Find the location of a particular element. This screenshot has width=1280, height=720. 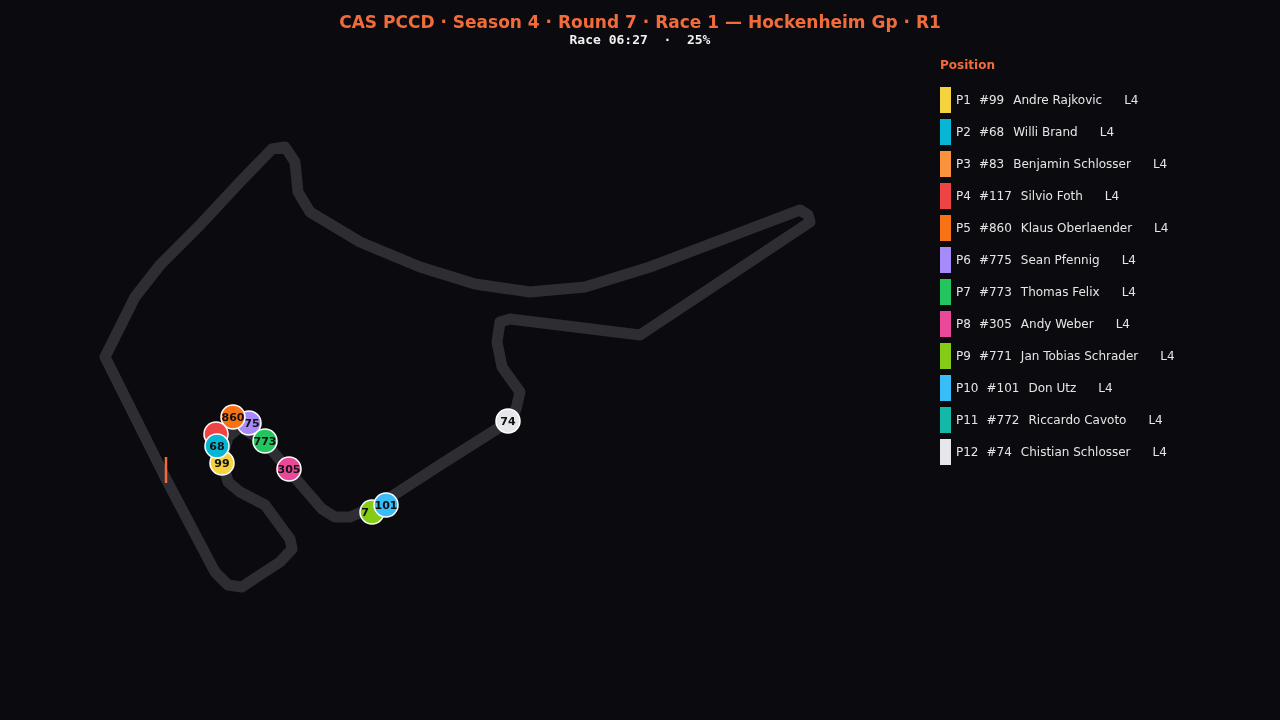

driver-name: Chistian Schlosser is located at coordinates (1075, 452).